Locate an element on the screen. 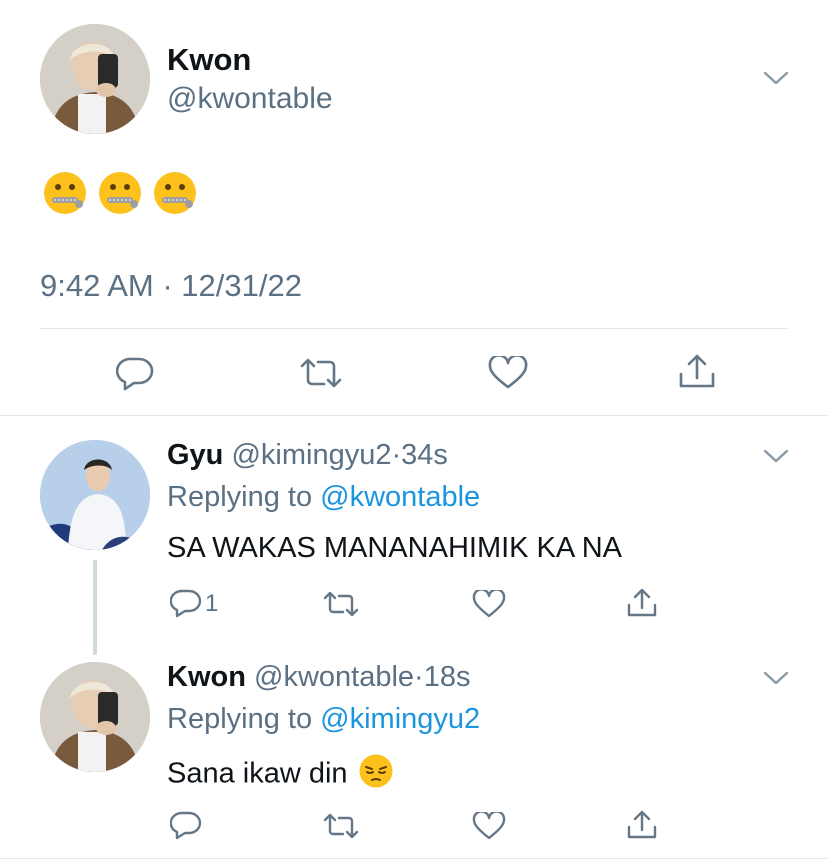  tweet-timestamp: 9:42 AM · 12/31/22 is located at coordinates (171, 286).